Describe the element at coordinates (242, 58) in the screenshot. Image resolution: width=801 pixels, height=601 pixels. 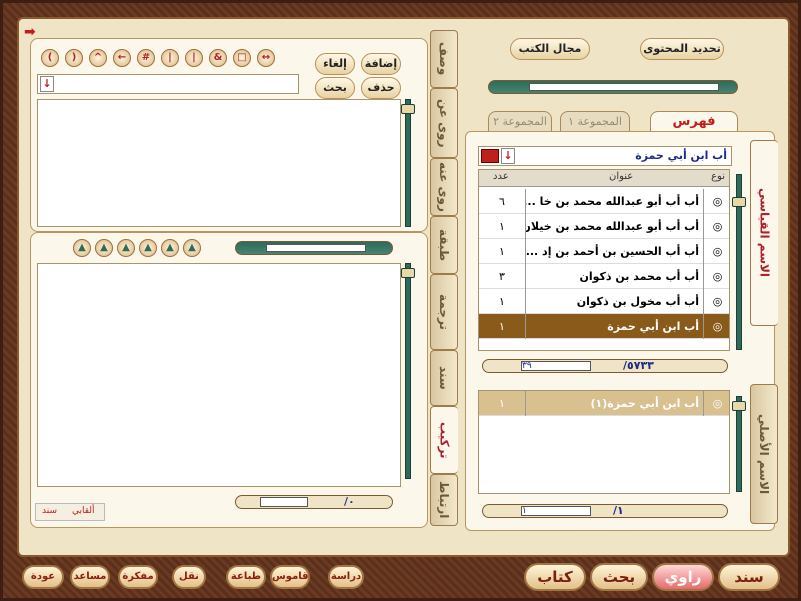
I see `symbol-button: □` at that location.